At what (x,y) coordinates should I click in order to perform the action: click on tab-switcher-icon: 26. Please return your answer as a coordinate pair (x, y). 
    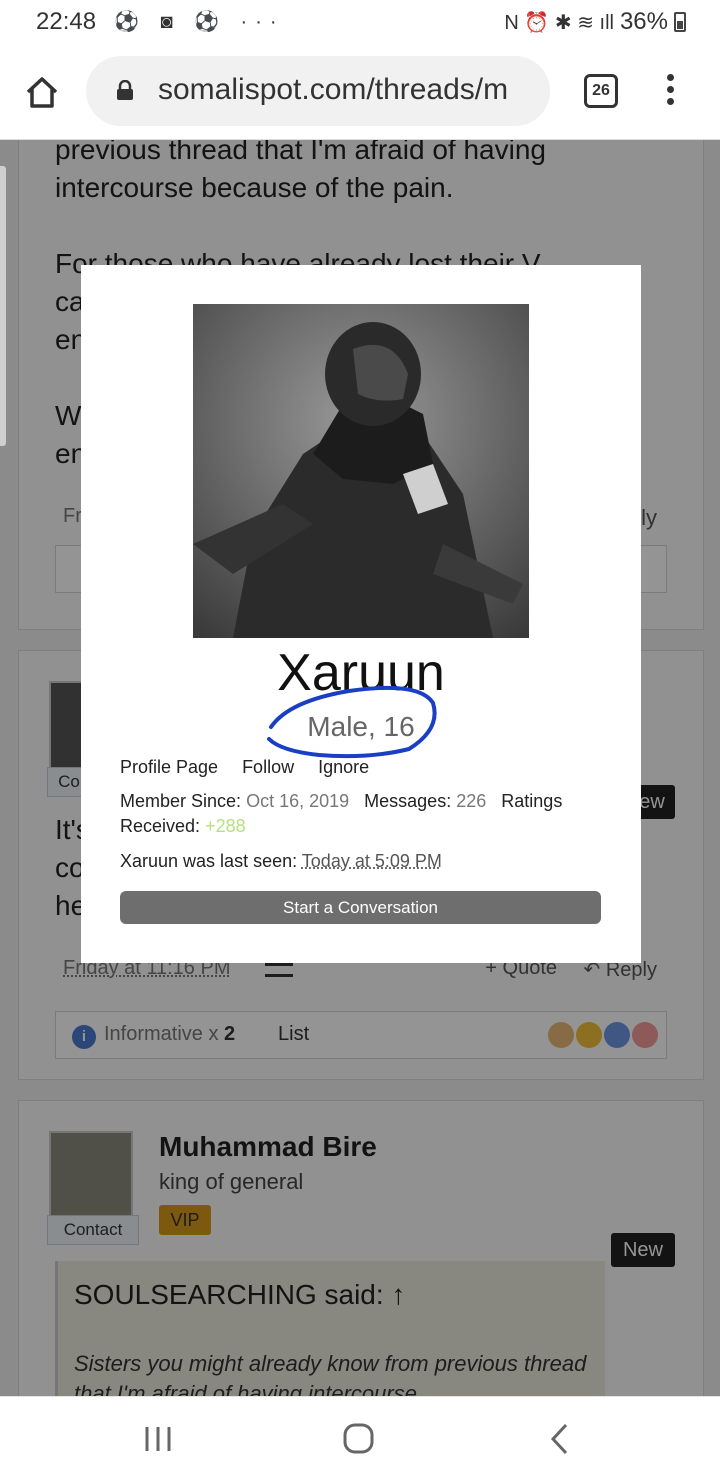
    Looking at the image, I should click on (601, 91).